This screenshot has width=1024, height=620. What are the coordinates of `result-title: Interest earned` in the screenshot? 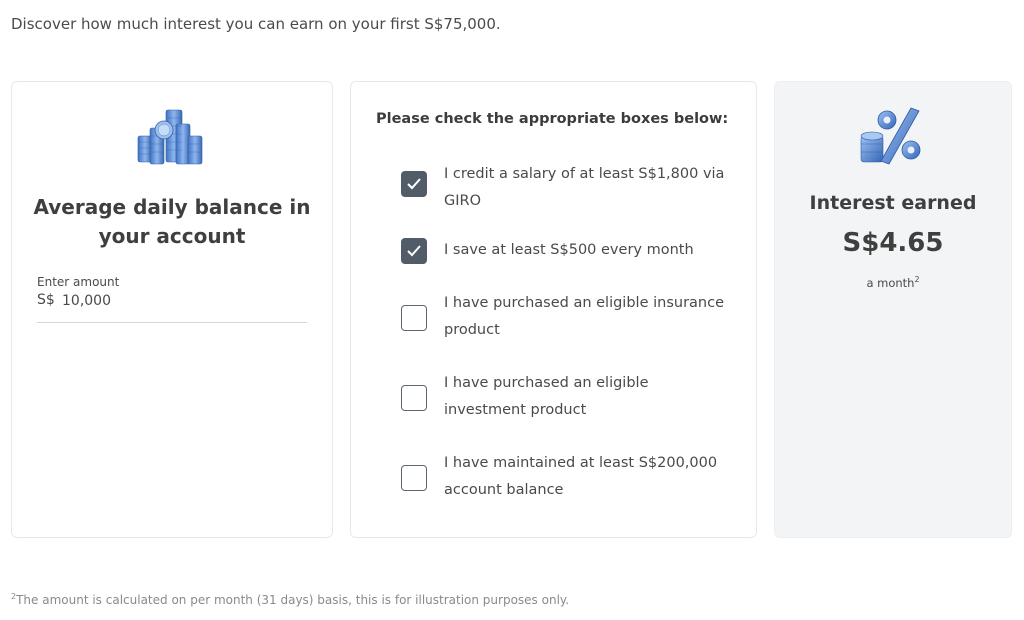 It's located at (893, 203).